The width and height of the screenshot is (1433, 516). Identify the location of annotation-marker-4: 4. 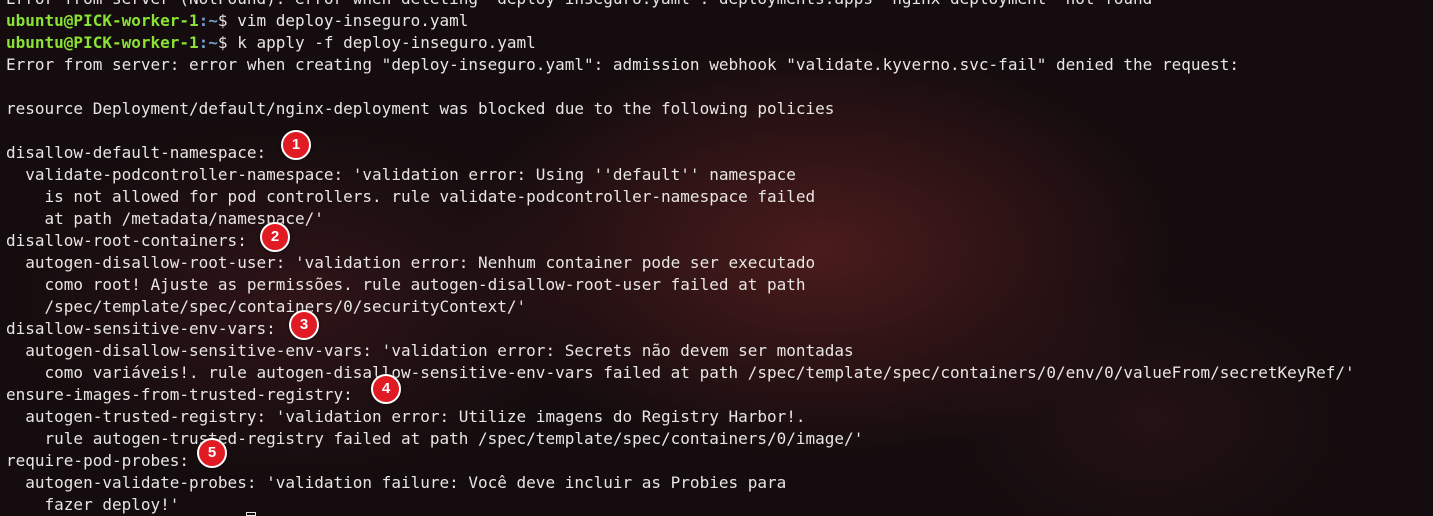
(386, 389).